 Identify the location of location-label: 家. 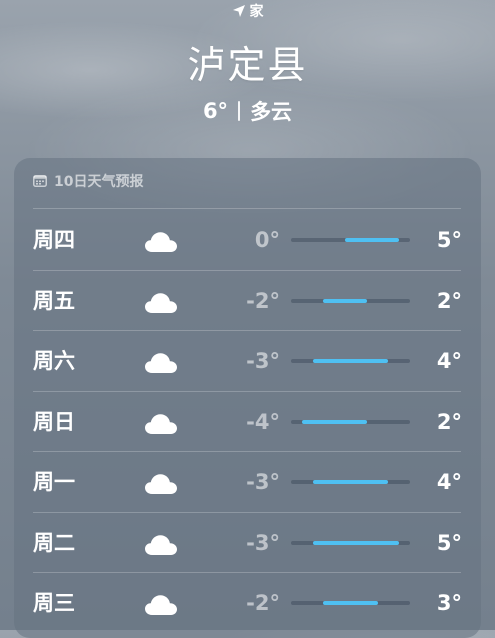
(256, 12).